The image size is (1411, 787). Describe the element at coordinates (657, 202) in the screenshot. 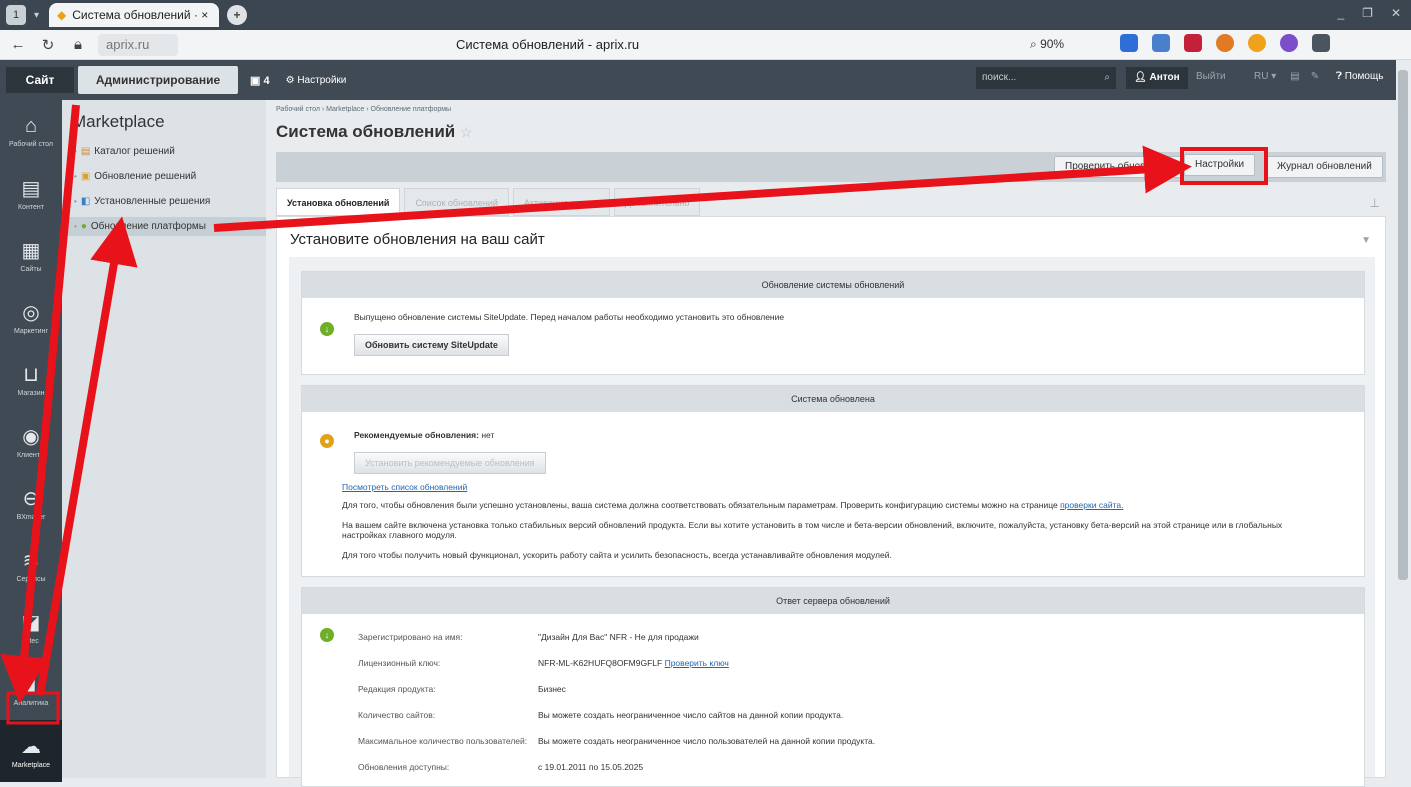

I see `tab-extra: Дополнительно` at that location.